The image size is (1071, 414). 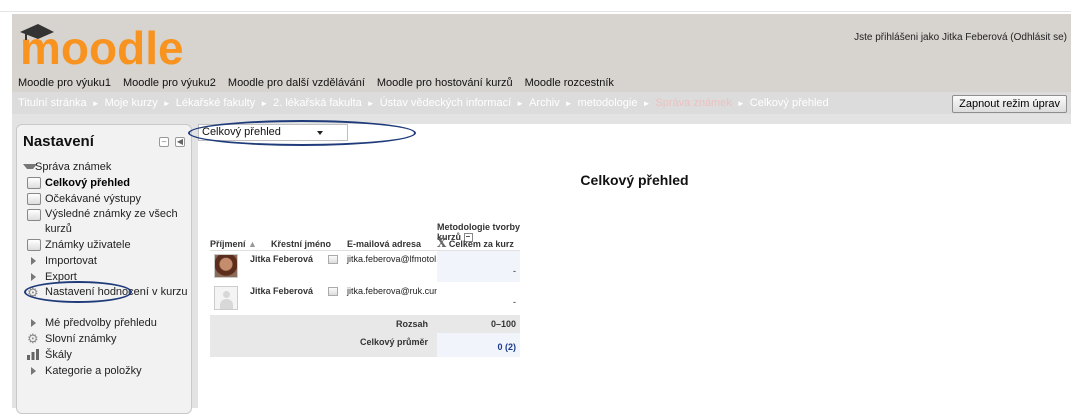 I want to click on bar-chart-icon, so click(x=33, y=354).